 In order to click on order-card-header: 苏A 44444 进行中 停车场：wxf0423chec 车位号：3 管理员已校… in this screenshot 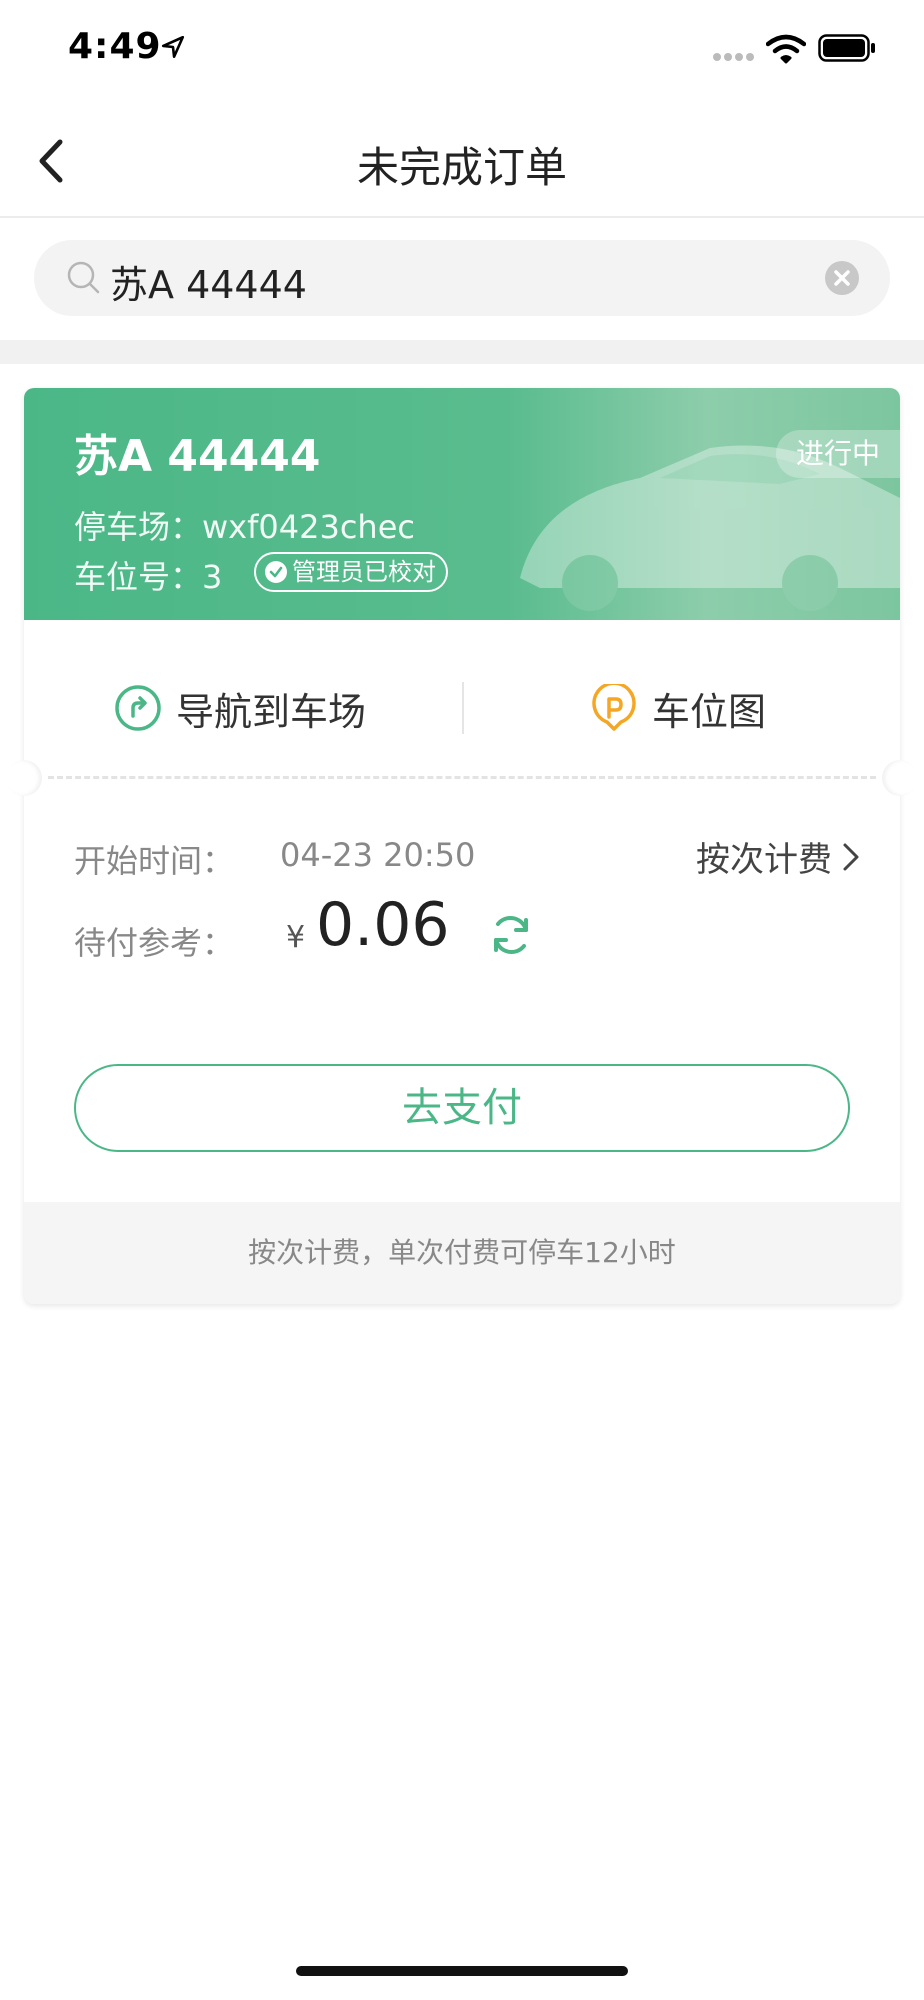, I will do `click(462, 504)`.